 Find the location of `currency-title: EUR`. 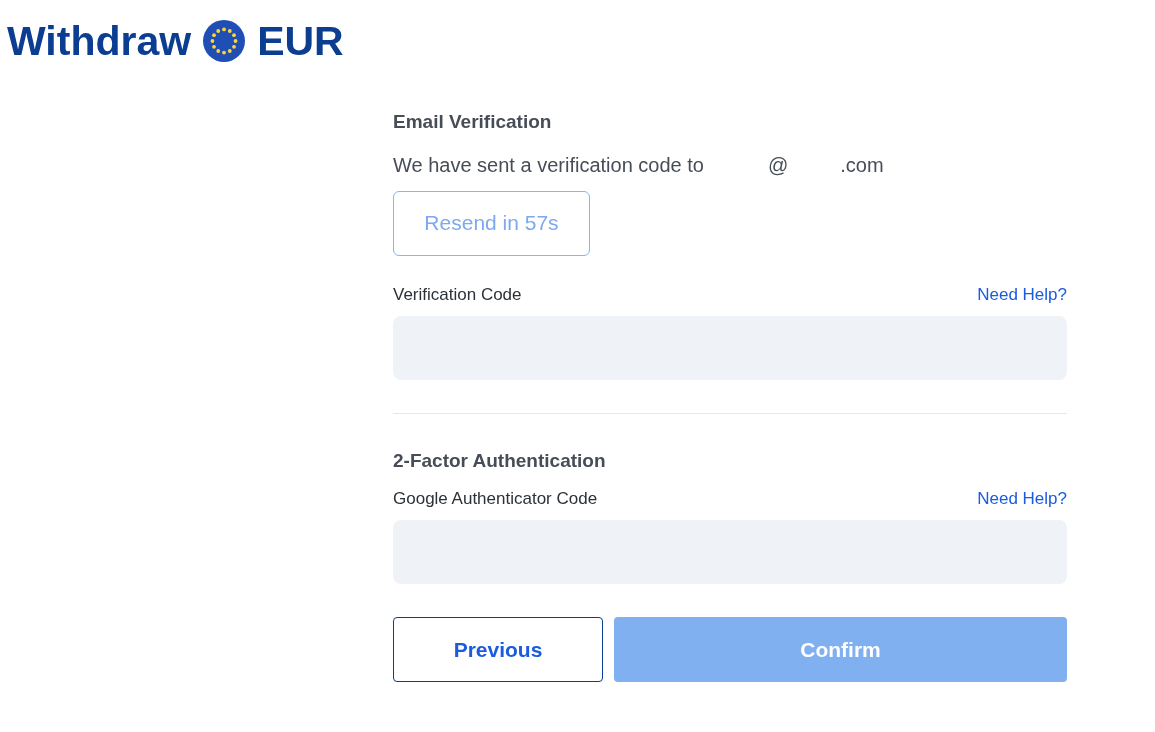

currency-title: EUR is located at coordinates (300, 41).